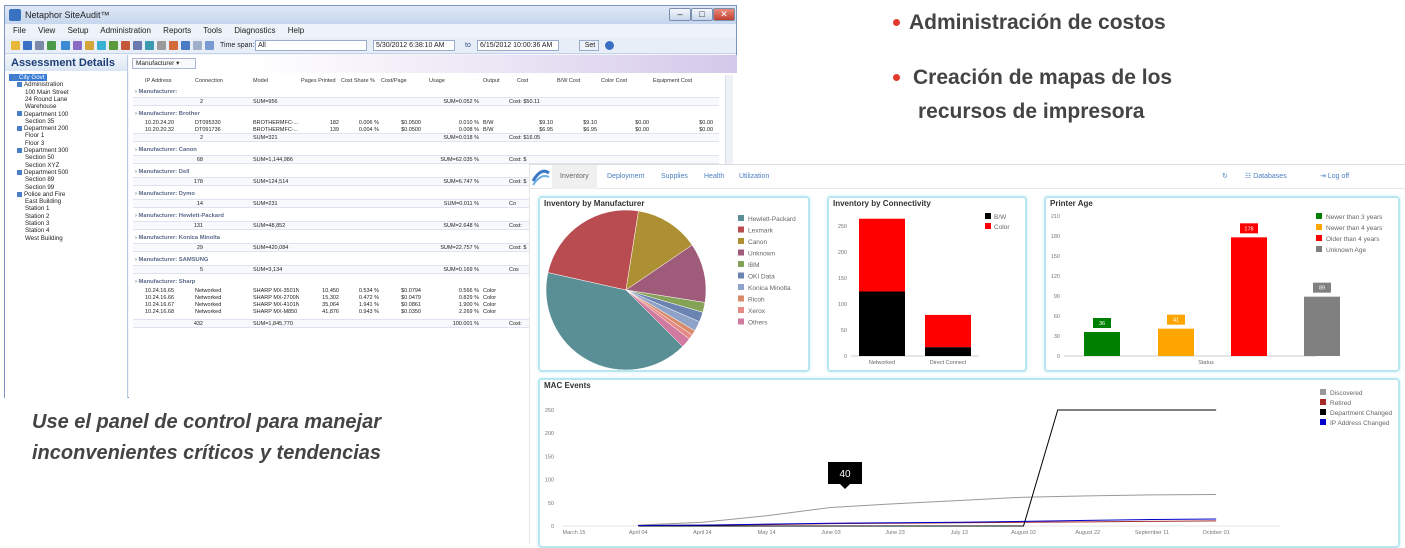 The height and width of the screenshot is (548, 1405). What do you see at coordinates (177, 30) in the screenshot?
I see `menu-reports: Reports` at bounding box center [177, 30].